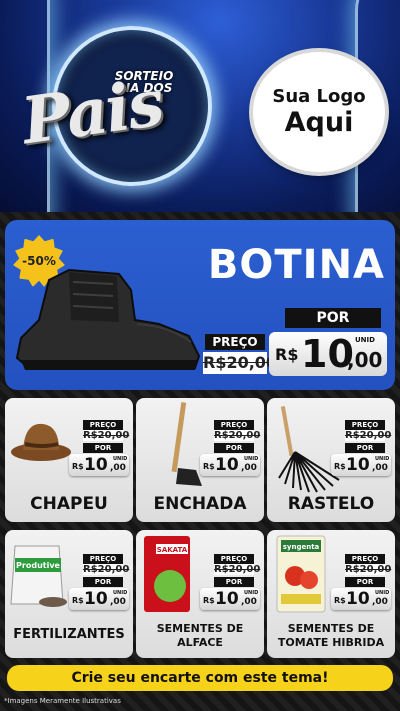  I want to click on product-card: PREÇO R$20,00 POR R$ 10,00 UNID ENCHADA, so click(200, 460).